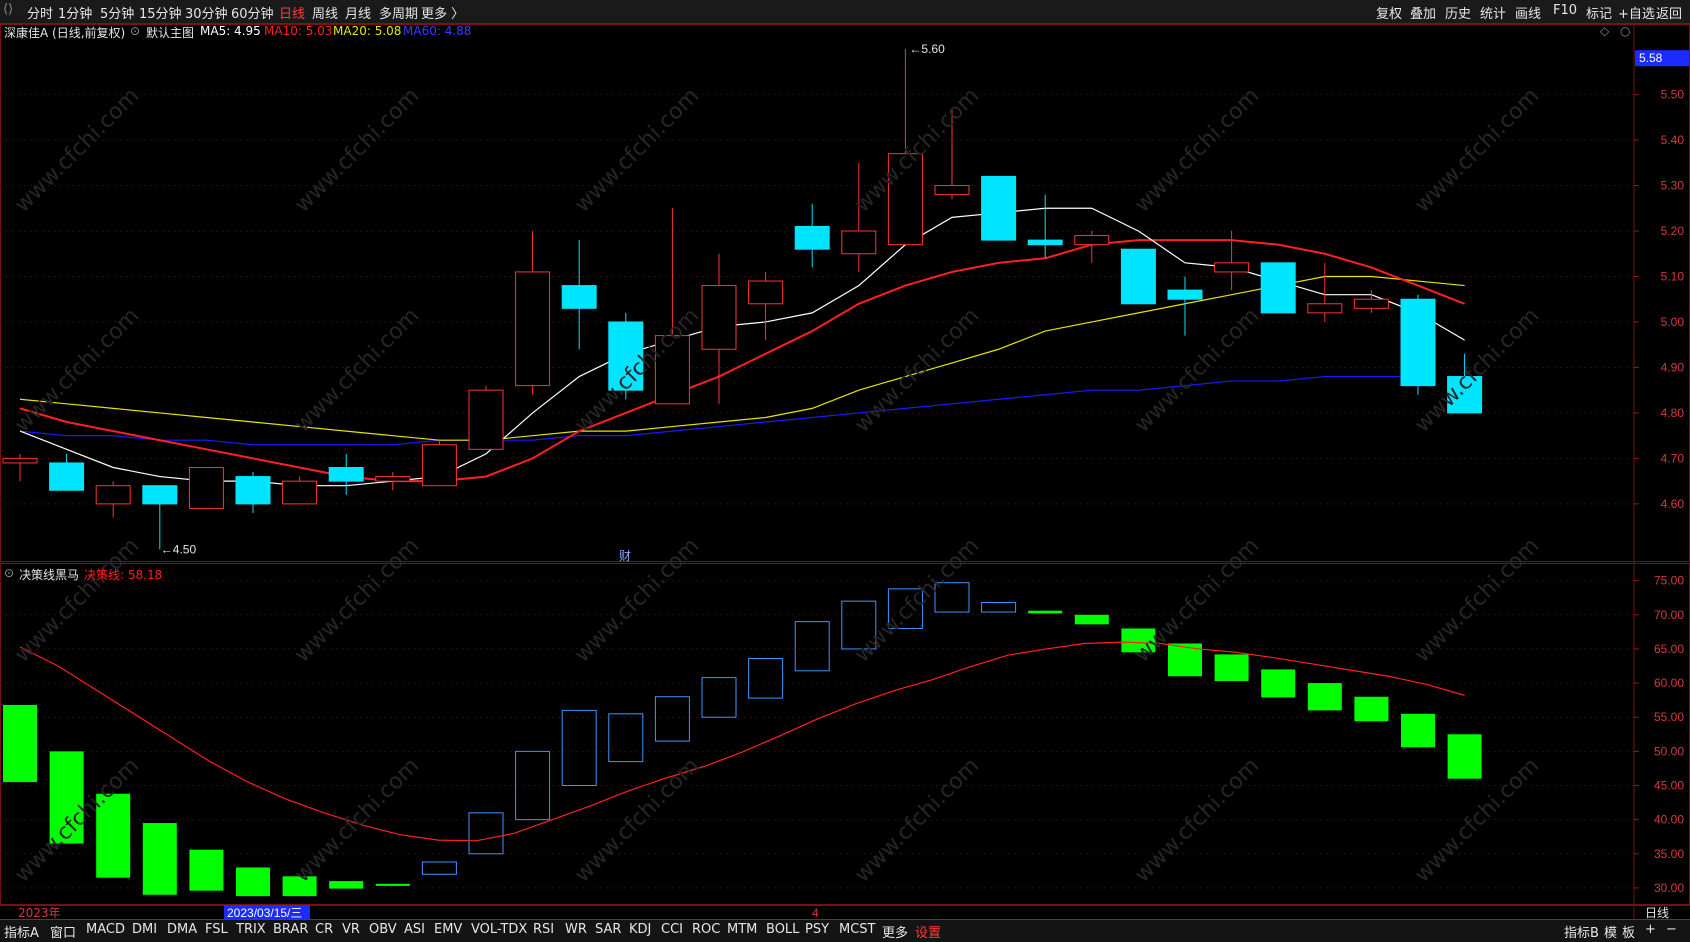  I want to click on expand-icon: ○, so click(1625, 31).